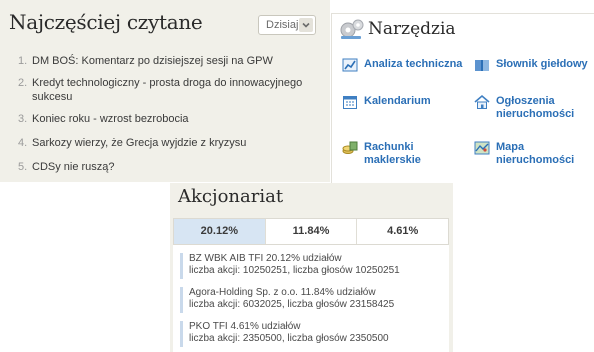 Image resolution: width=594 pixels, height=352 pixels. Describe the element at coordinates (535, 107) in the screenshot. I see `tool-label: Ogłoszenia nieruchomości` at that location.